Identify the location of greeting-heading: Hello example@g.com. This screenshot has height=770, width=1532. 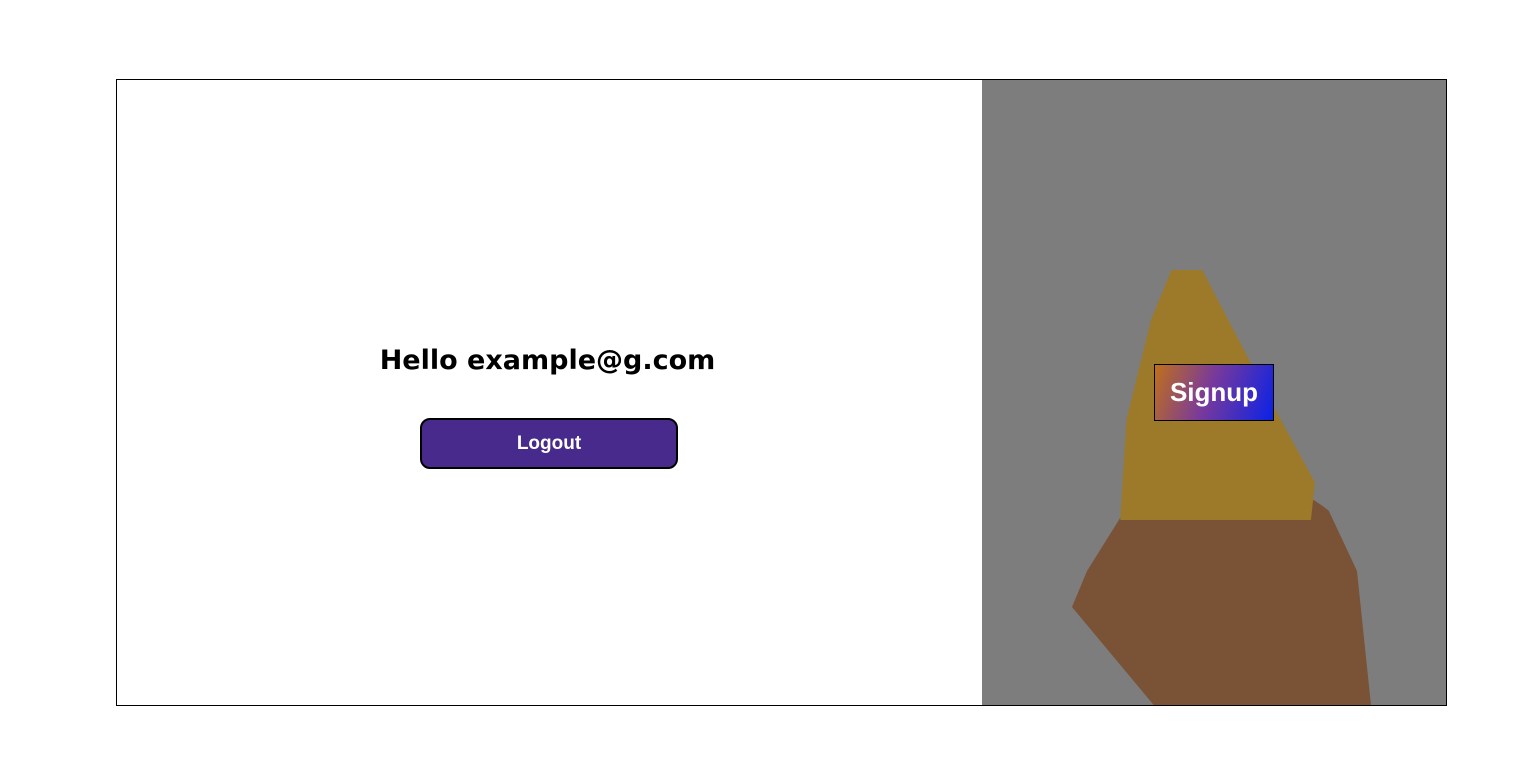
(547, 360).